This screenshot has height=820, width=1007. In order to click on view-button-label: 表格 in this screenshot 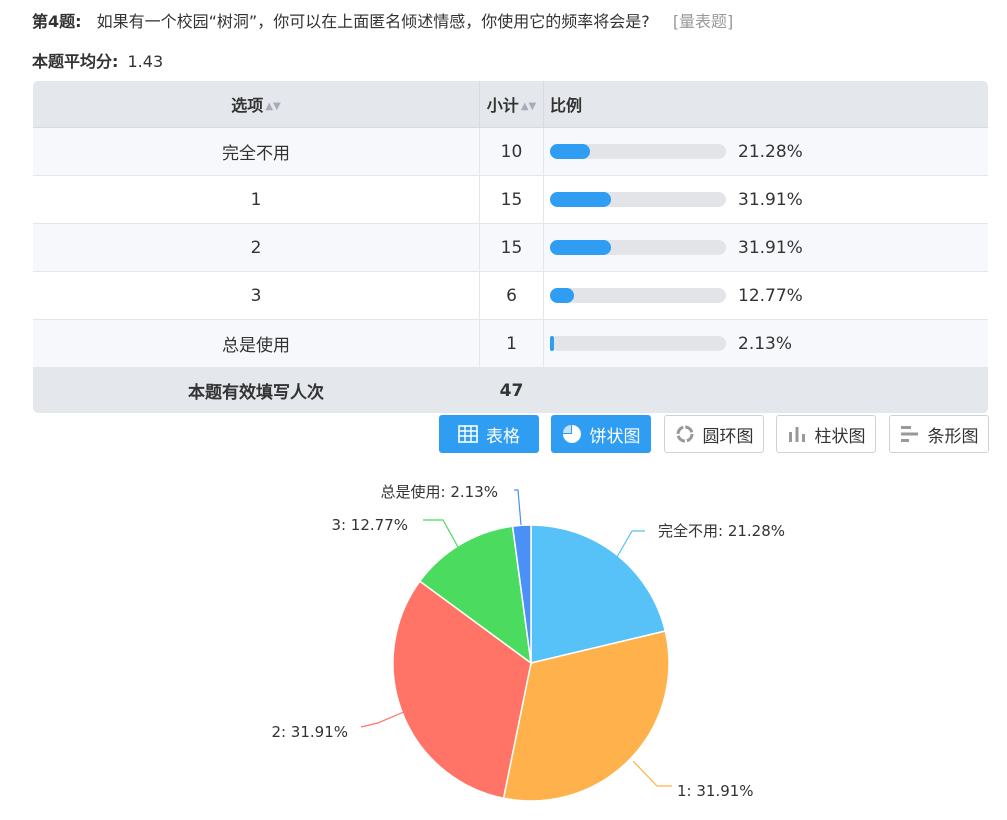, I will do `click(503, 436)`.